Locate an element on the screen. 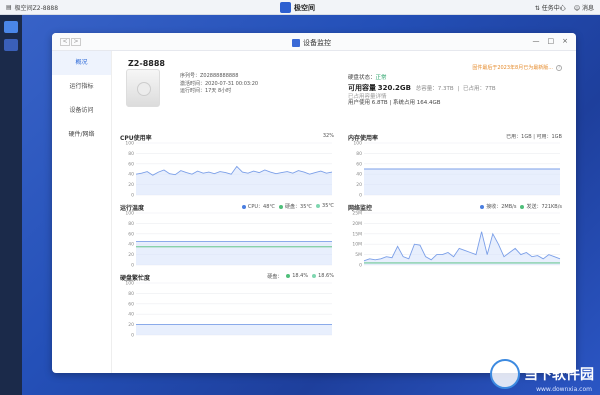  activation-time: 激活时间：2020-07-31 00:03:20 is located at coordinates (219, 83).